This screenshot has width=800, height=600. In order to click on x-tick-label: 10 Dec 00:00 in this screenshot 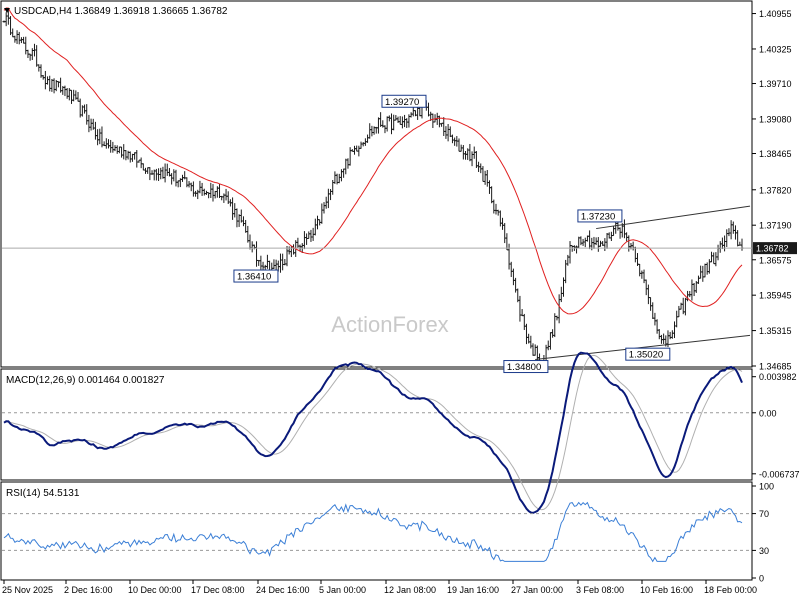, I will do `click(155, 590)`.